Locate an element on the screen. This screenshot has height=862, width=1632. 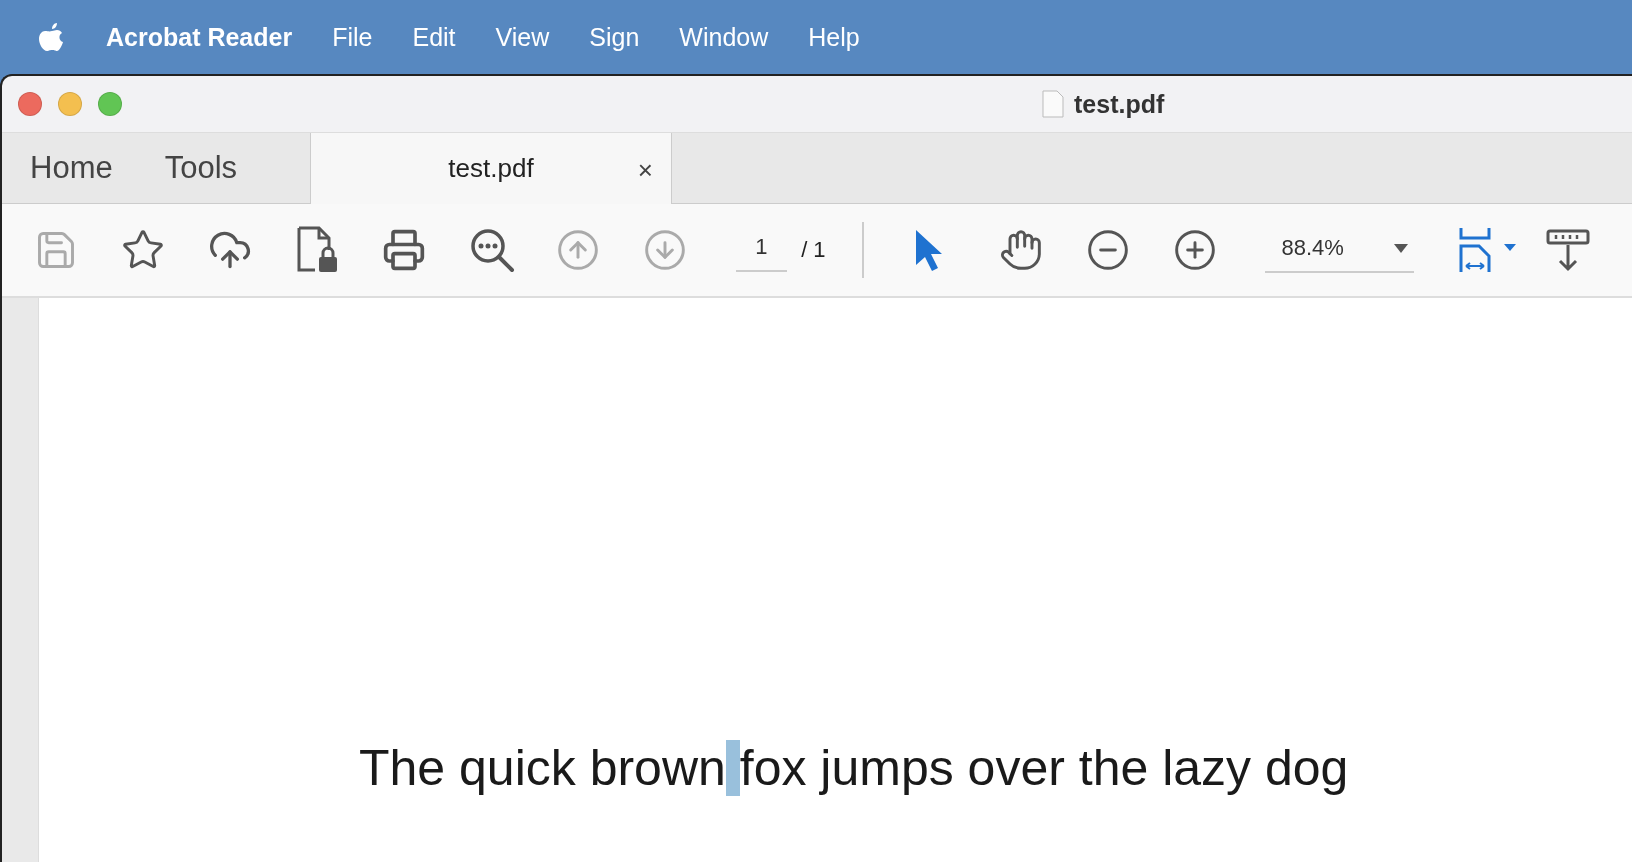
search-icon is located at coordinates (491, 250).